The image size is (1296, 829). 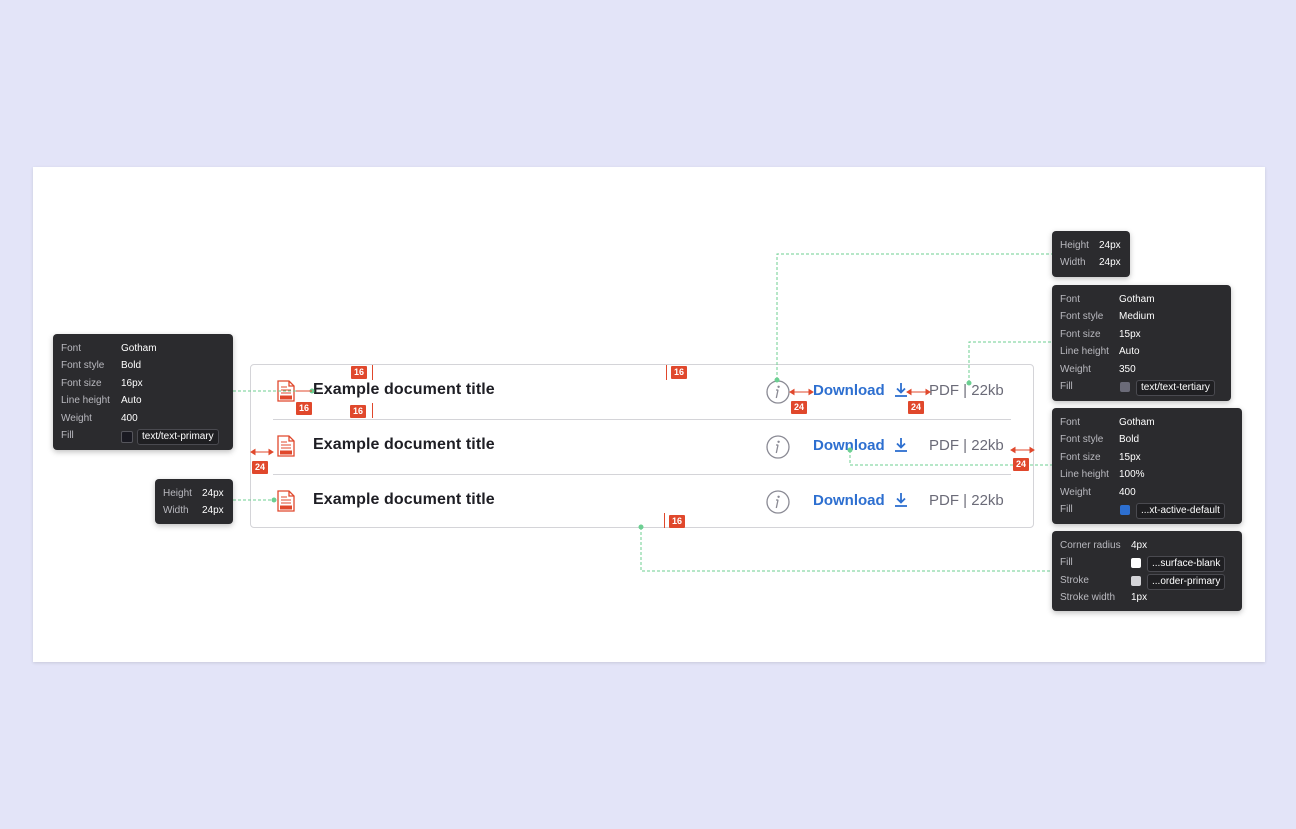 I want to click on color-token-chip: ...xt-active-default, so click(x=1180, y=510).